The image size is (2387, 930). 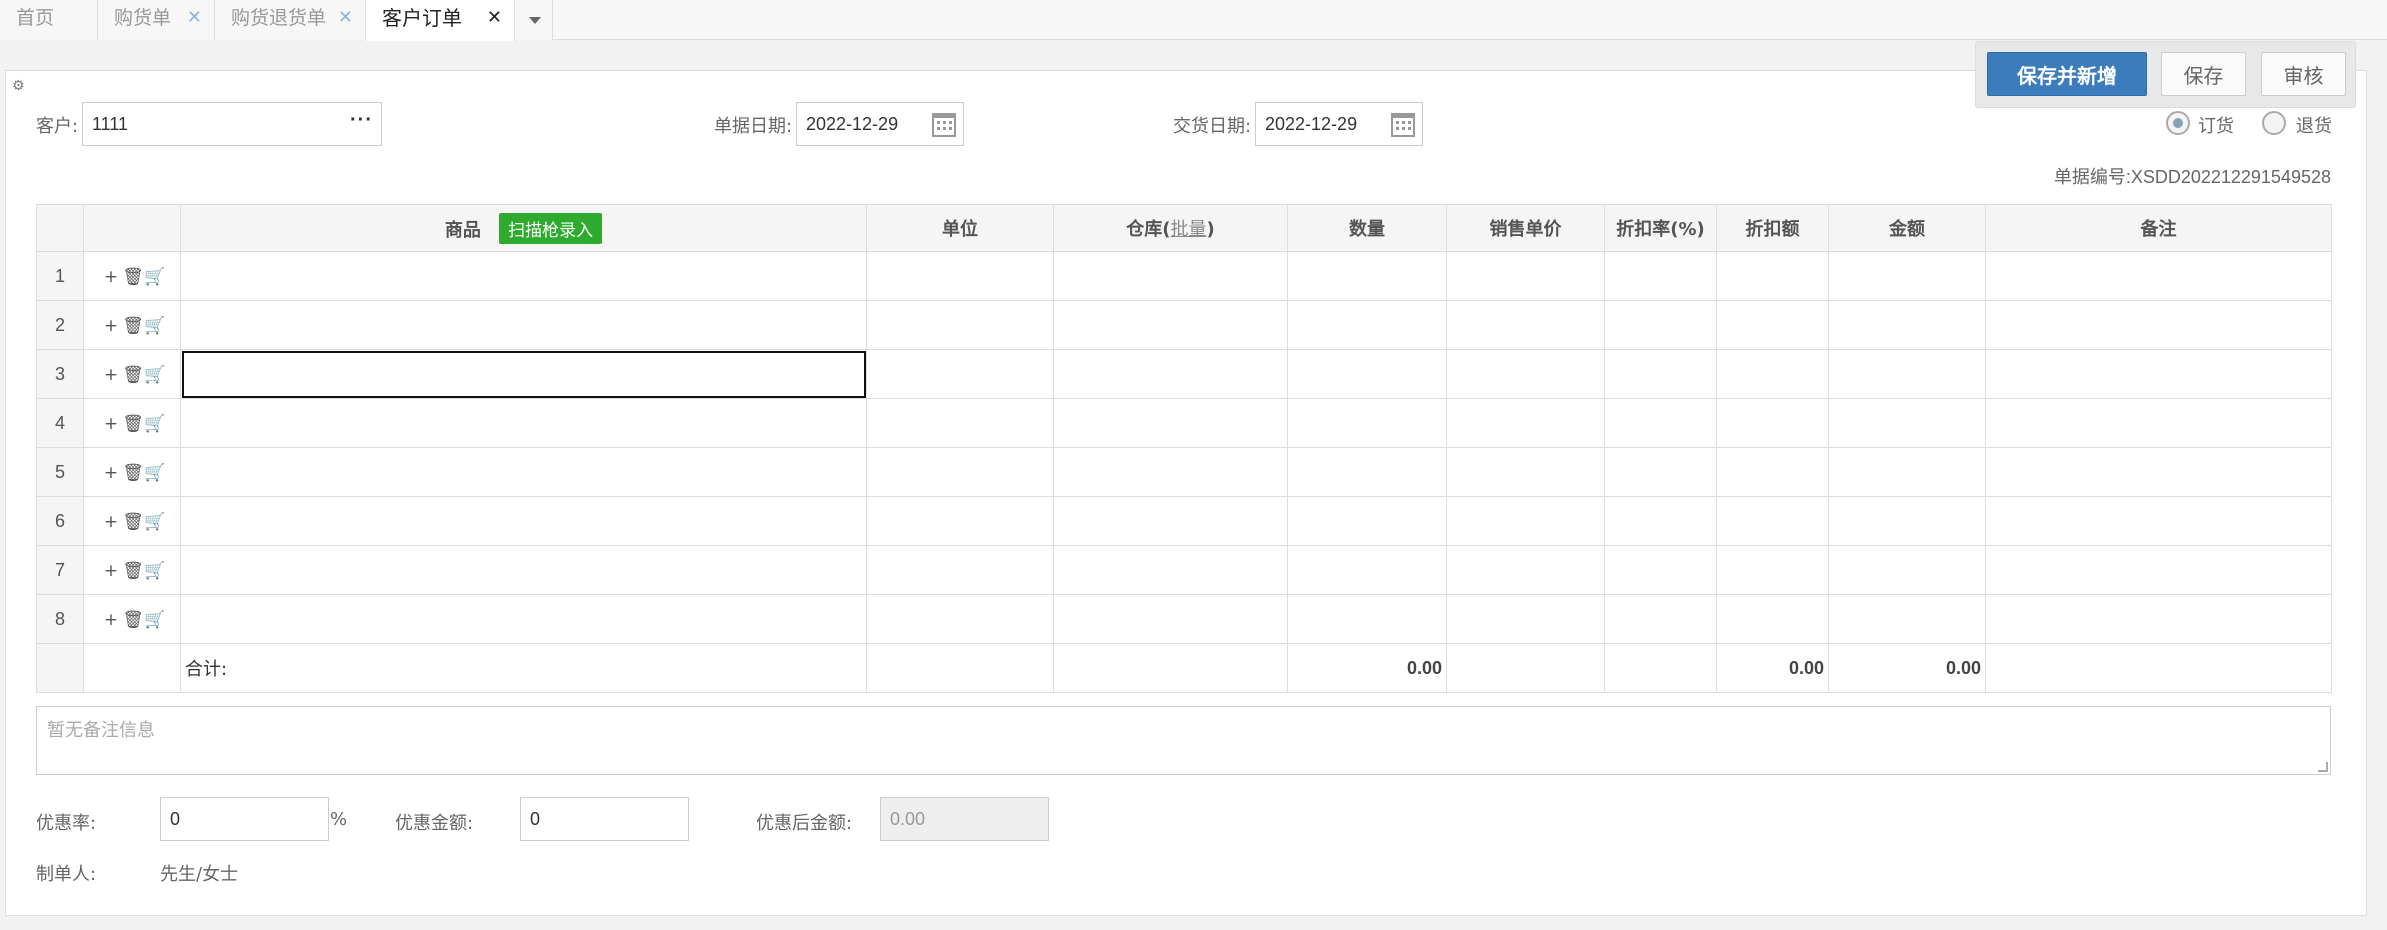 What do you see at coordinates (232, 124) in the screenshot?
I see `customer-input: 1111 ···` at bounding box center [232, 124].